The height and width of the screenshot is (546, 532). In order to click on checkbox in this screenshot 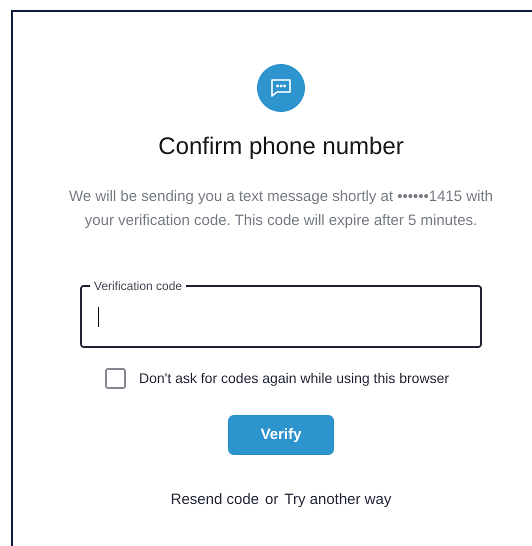, I will do `click(115, 378)`.